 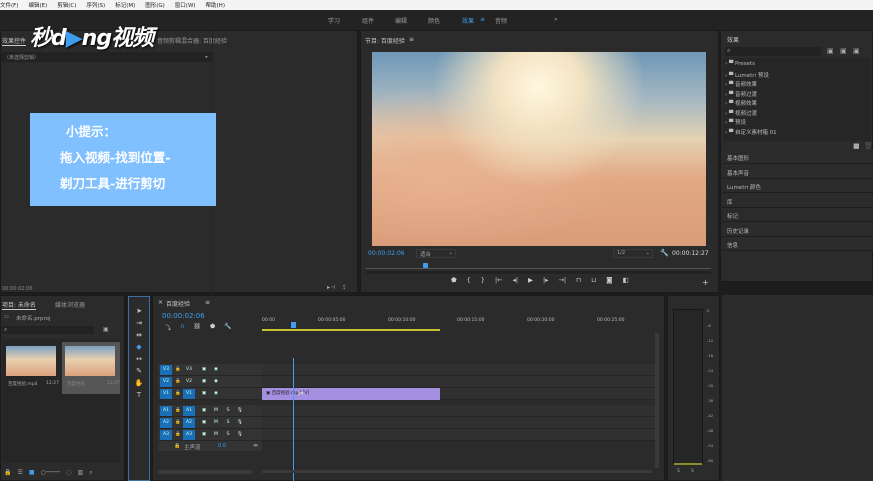 I want to click on tab-effect-controls: 效果控件, so click(x=14, y=41).